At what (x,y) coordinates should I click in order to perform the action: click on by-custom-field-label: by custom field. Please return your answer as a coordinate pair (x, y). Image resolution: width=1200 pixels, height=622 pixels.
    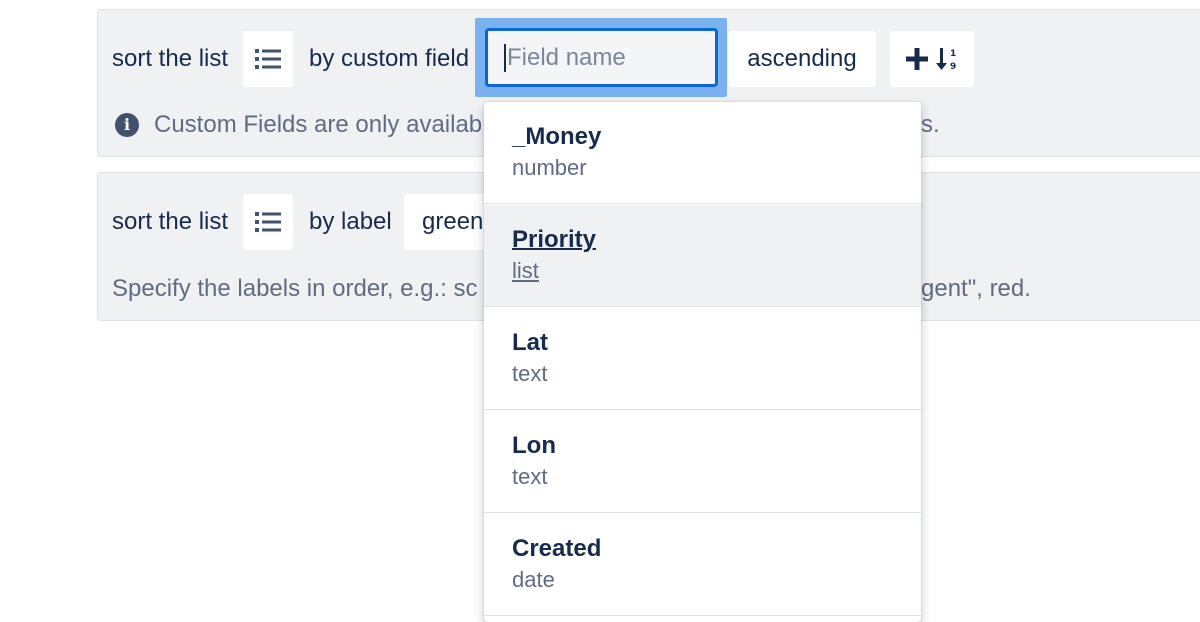
    Looking at the image, I should click on (389, 58).